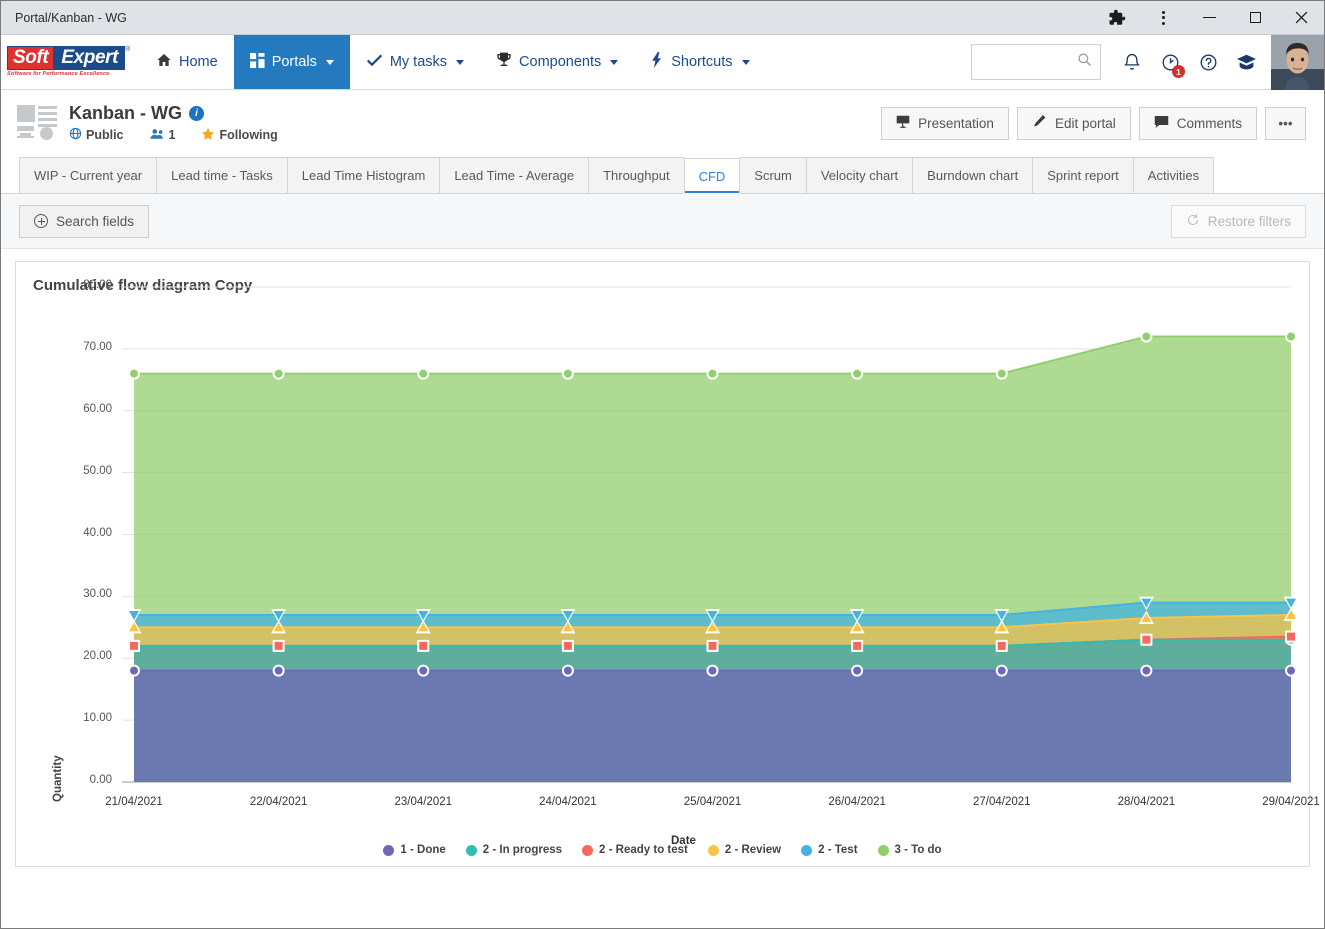 Image resolution: width=1325 pixels, height=929 pixels. Describe the element at coordinates (588, 850) in the screenshot. I see `legend-color-swatch` at that location.